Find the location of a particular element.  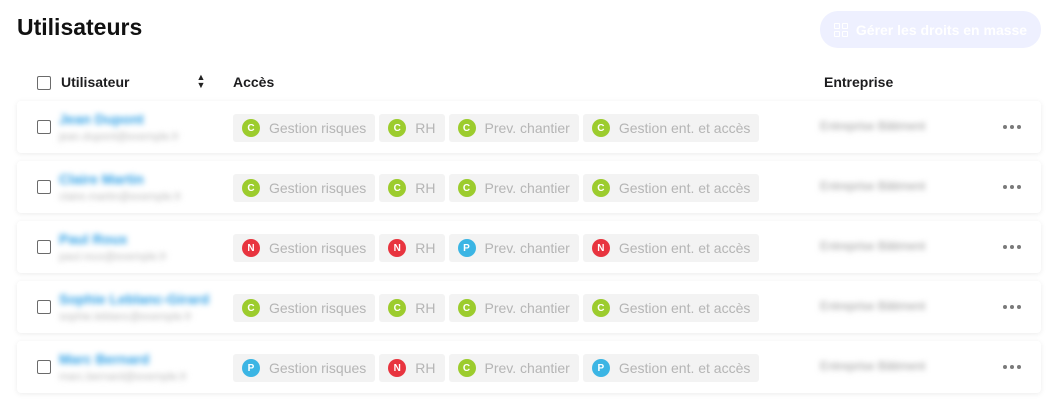

user-name-link: Paul Roux is located at coordinates (144, 239).